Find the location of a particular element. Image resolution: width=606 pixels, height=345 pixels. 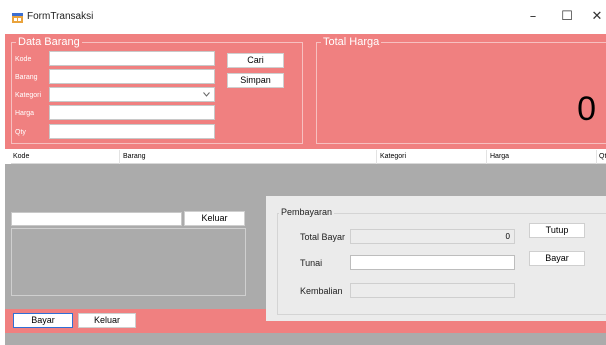

qty-field is located at coordinates (132, 131).